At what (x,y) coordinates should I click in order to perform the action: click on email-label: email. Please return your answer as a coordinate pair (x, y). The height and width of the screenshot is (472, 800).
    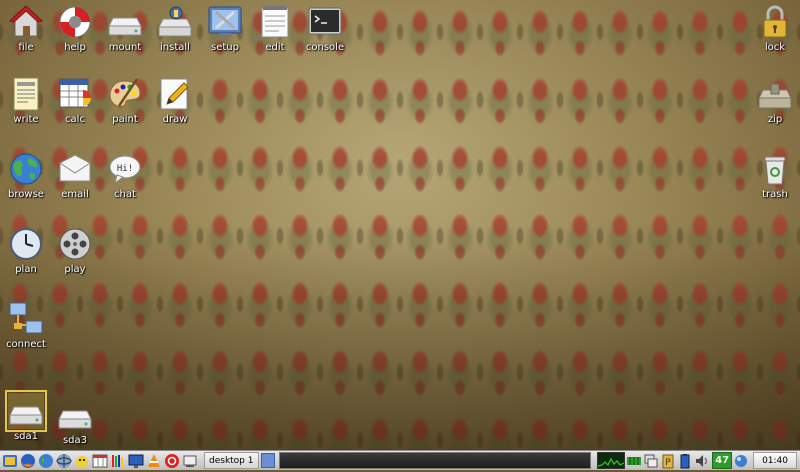
    Looking at the image, I should click on (75, 194).